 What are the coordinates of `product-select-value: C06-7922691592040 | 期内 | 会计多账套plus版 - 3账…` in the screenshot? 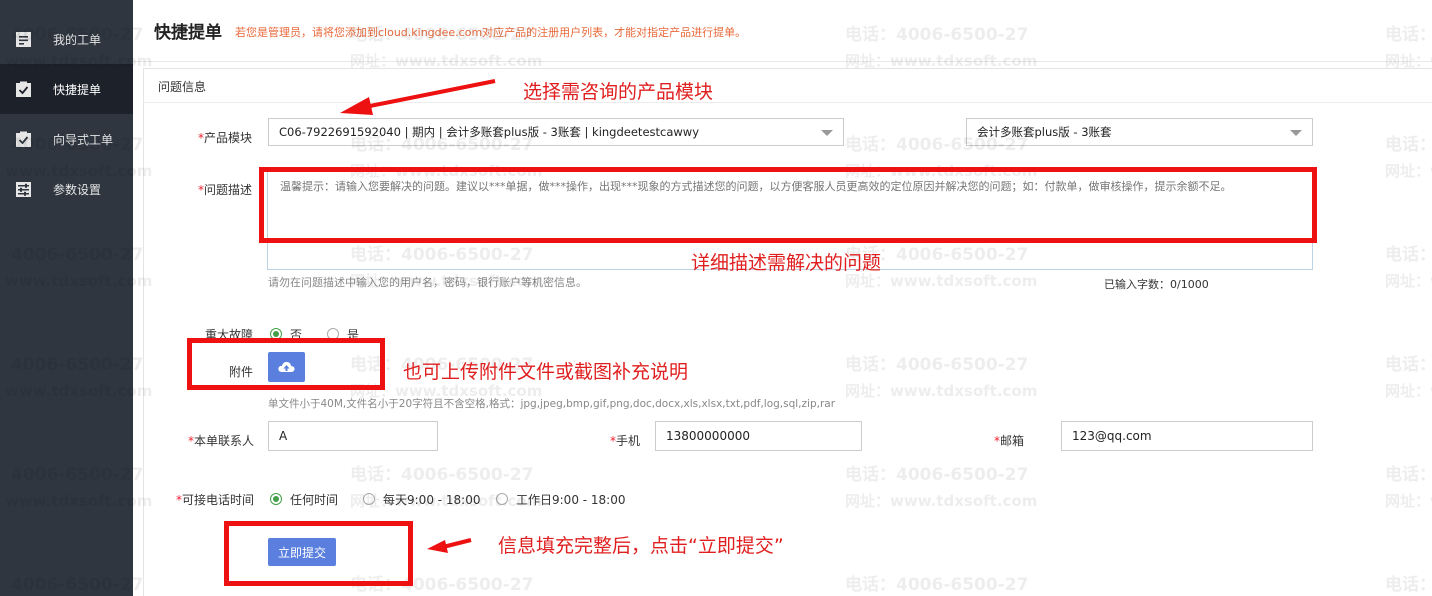 It's located at (489, 132).